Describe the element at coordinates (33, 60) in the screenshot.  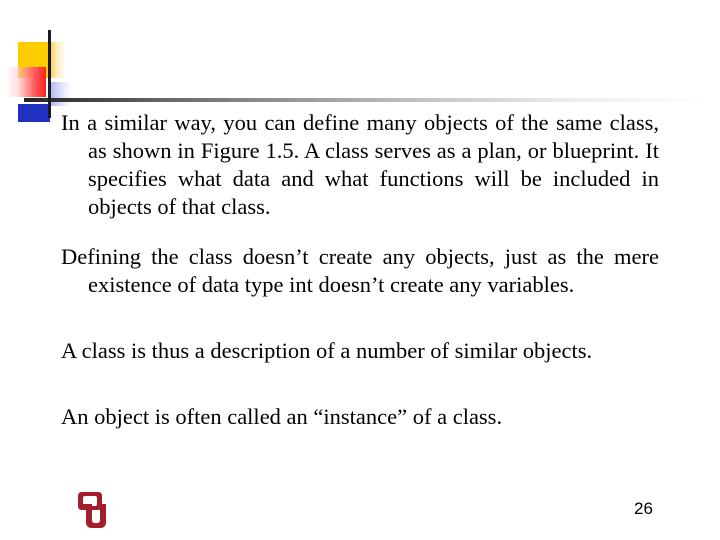
I see `yellow-square-solid-decoration` at that location.